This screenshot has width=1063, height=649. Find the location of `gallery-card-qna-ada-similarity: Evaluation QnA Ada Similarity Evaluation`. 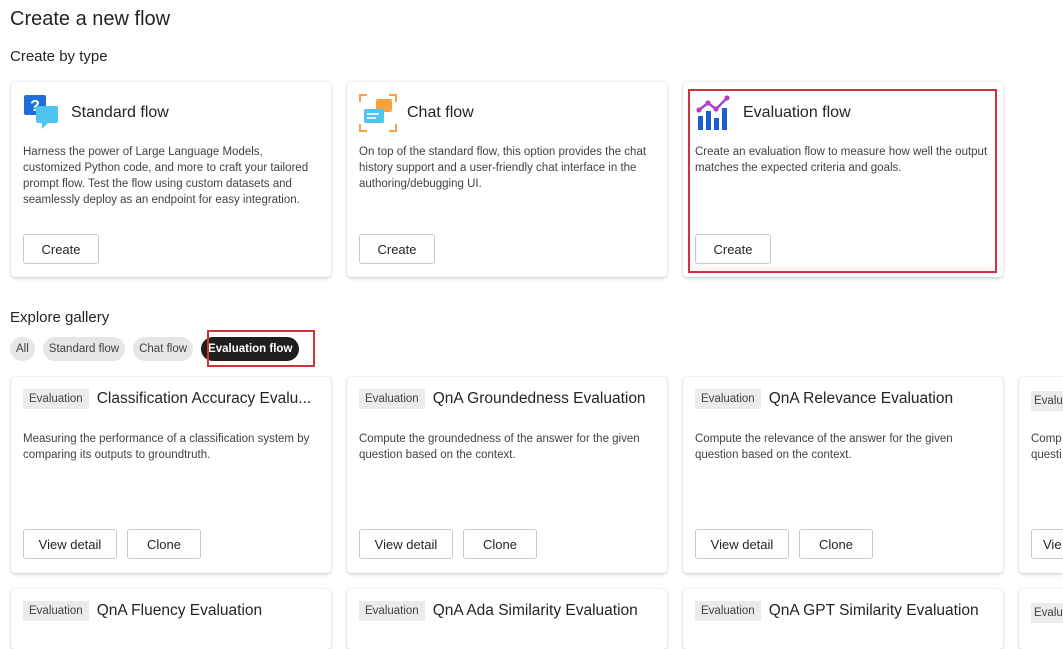

gallery-card-qna-ada-similarity: Evaluation QnA Ada Similarity Evaluation is located at coordinates (507, 619).